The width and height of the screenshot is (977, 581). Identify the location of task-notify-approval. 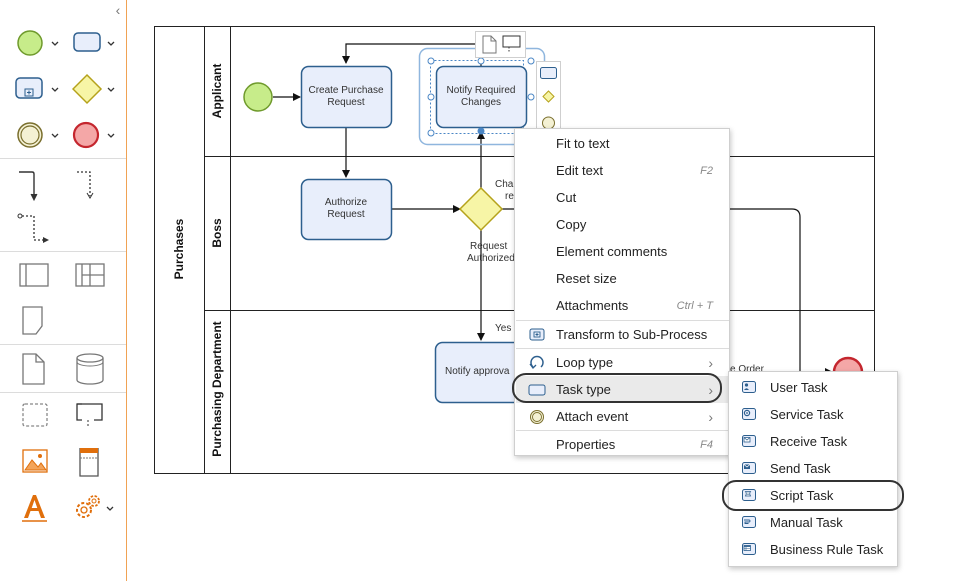
(480, 372).